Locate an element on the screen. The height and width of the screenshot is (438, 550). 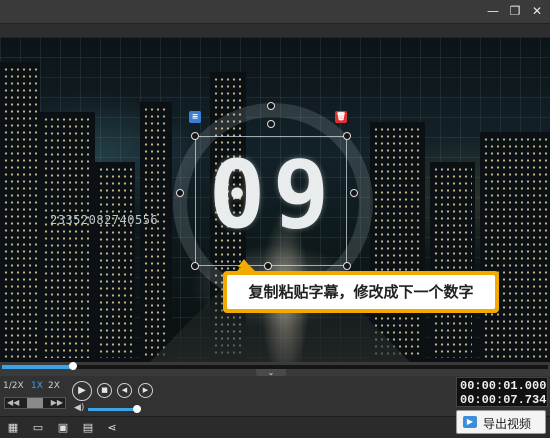
resize-handle-top is located at coordinates (271, 124).